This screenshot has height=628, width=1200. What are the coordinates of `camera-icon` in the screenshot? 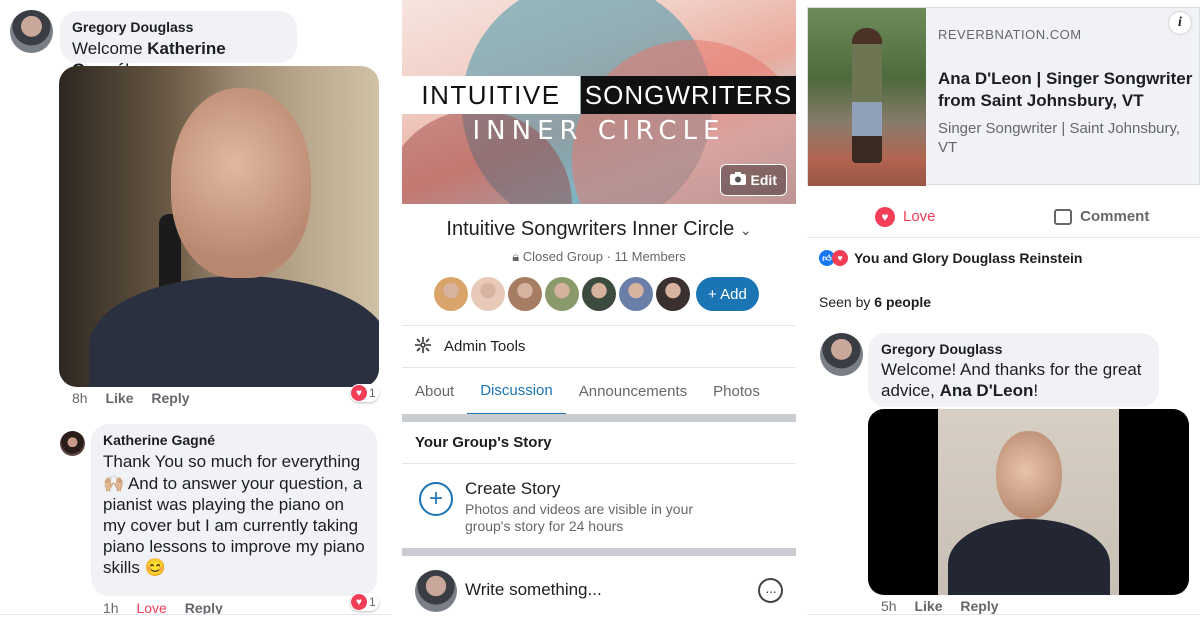 It's located at (737, 180).